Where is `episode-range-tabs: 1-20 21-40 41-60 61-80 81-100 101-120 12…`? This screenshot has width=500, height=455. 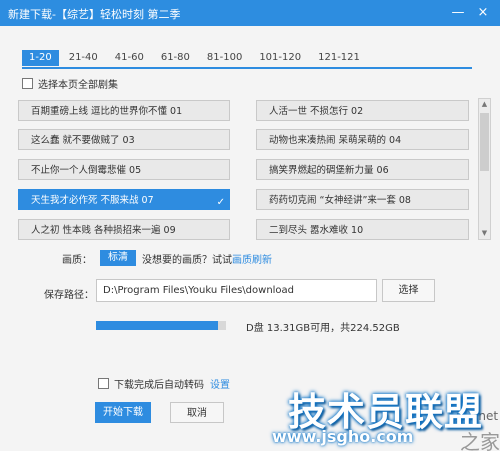 episode-range-tabs: 1-20 21-40 41-60 61-80 81-100 101-120 12… is located at coordinates (196, 58).